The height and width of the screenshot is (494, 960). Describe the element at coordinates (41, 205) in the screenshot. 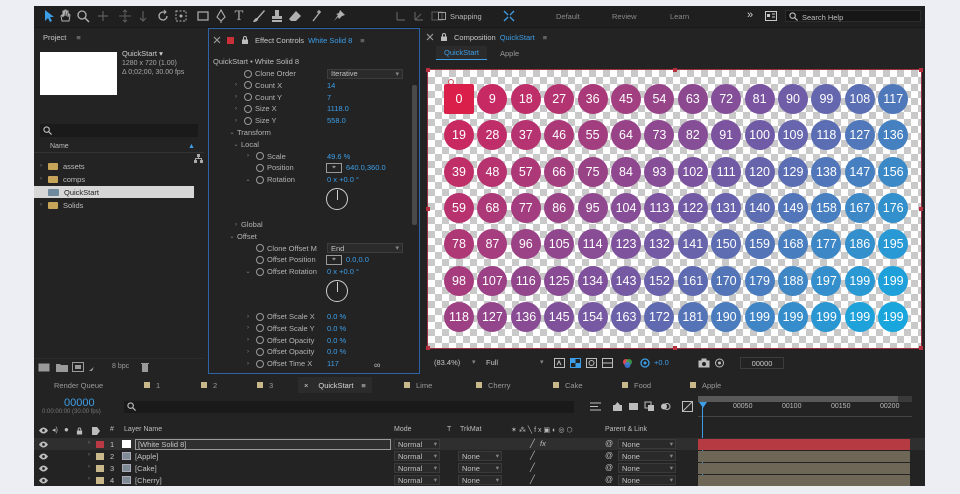

I see `expand-chevron-icon: ›` at that location.